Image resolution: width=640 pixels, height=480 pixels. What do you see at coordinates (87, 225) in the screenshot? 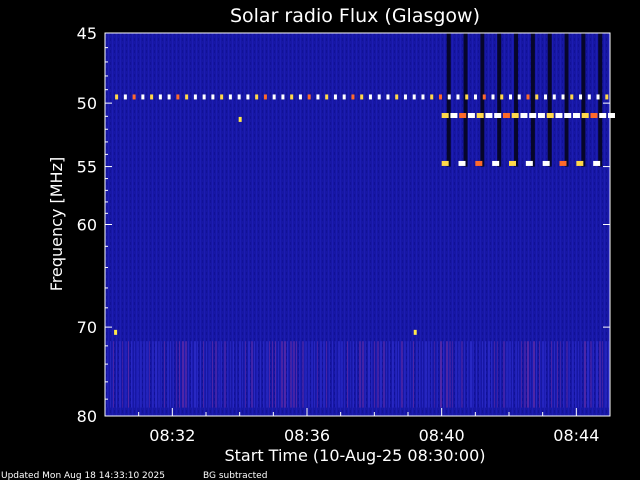
I see `y-tick-label: 60` at bounding box center [87, 225].